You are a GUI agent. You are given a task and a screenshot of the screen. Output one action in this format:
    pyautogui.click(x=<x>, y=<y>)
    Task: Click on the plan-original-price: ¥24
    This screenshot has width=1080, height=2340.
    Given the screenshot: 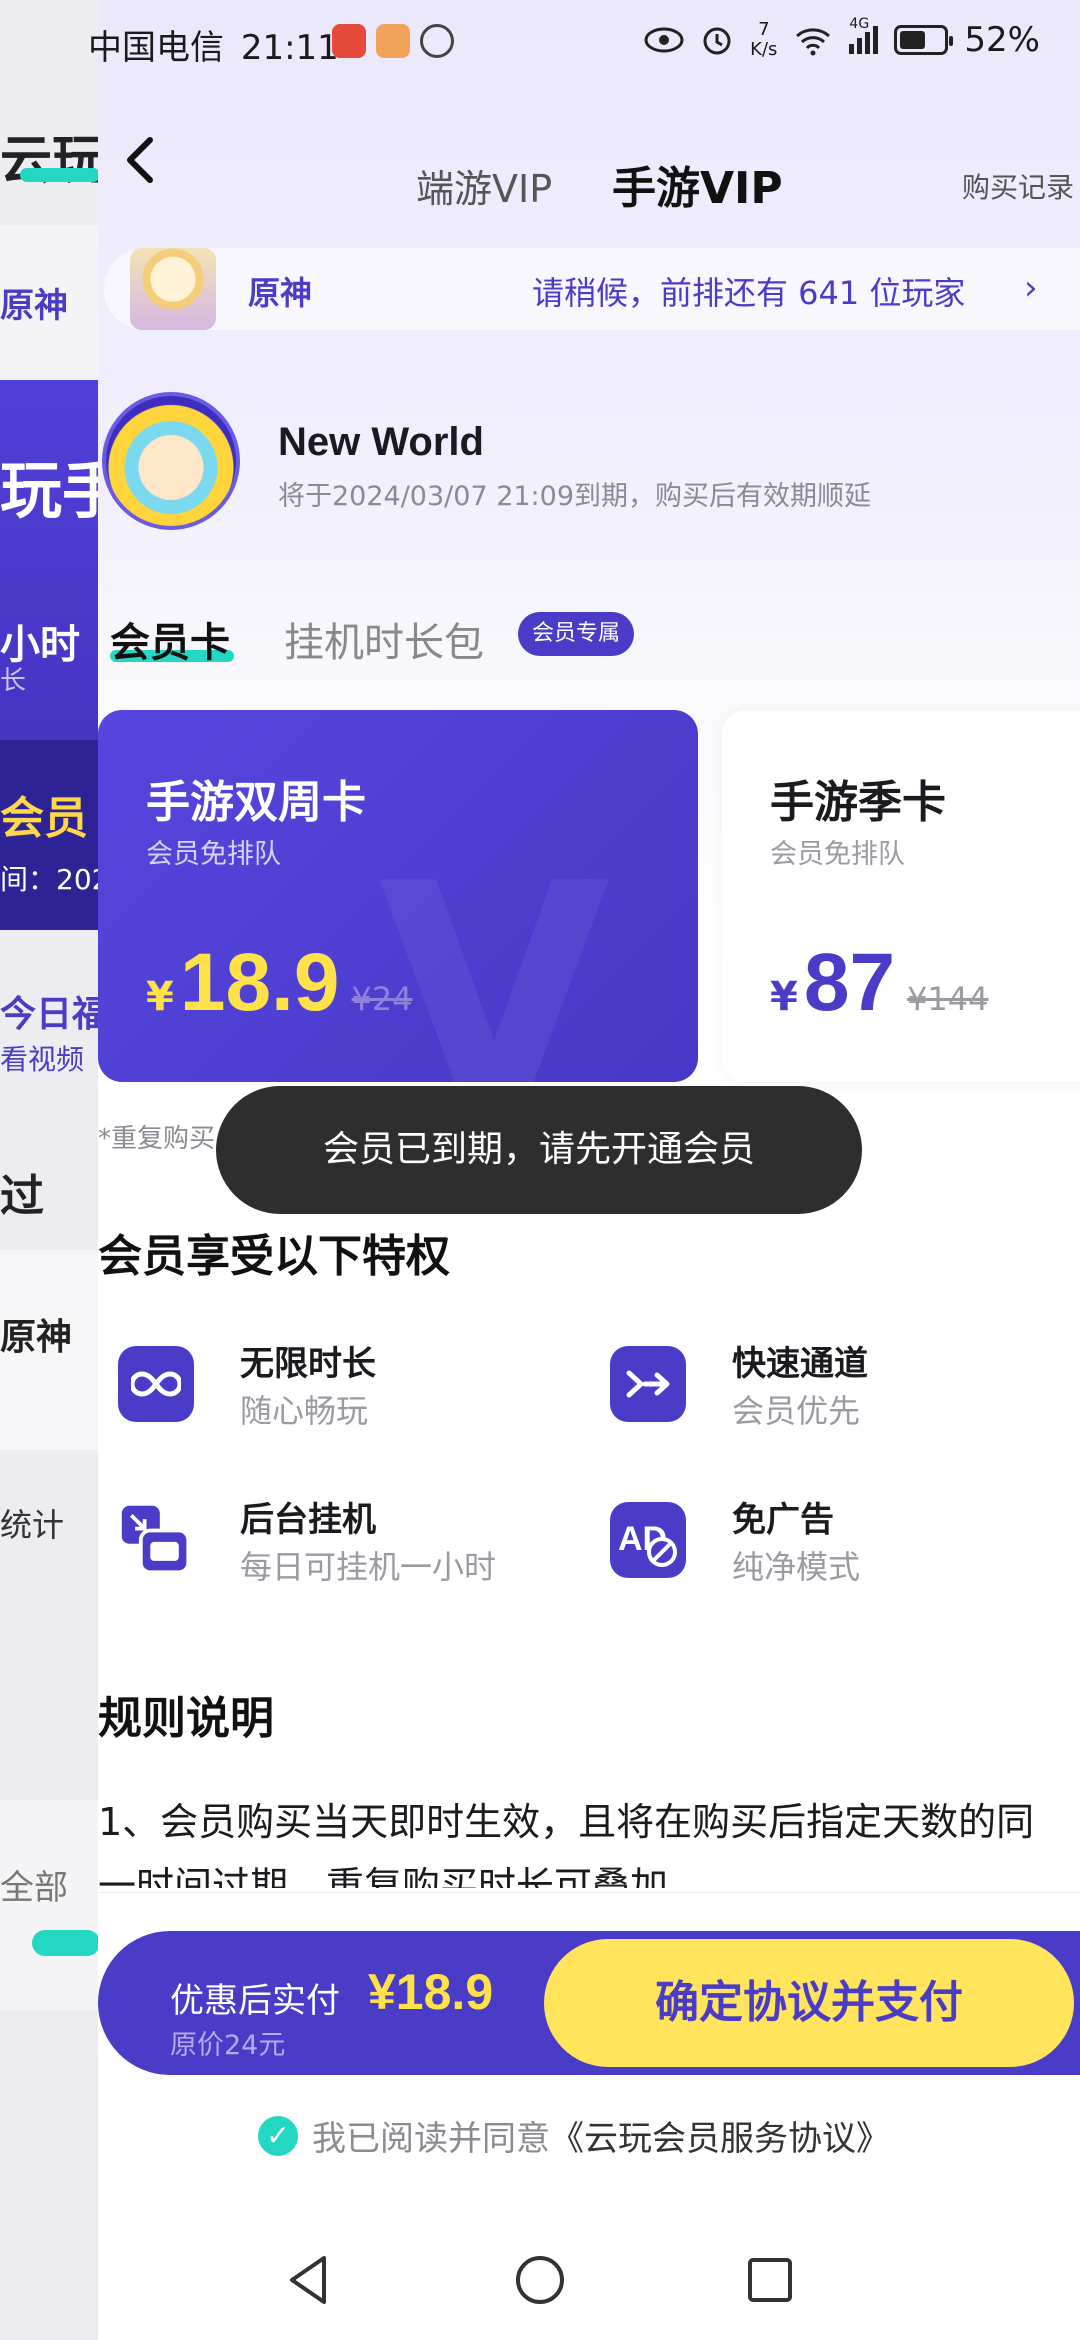 What is the action you would take?
    pyautogui.click(x=382, y=999)
    